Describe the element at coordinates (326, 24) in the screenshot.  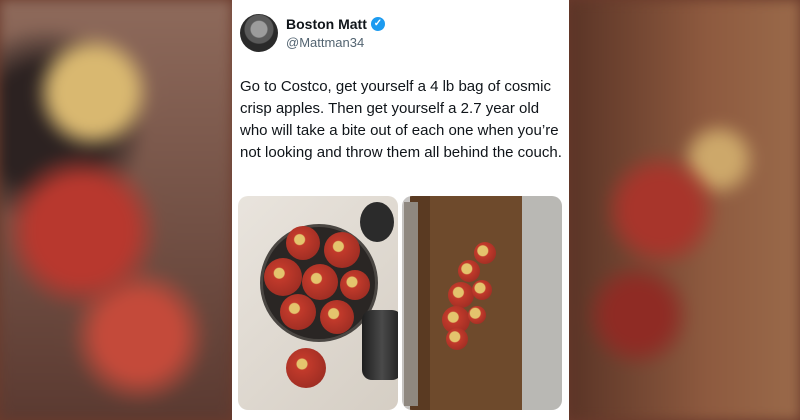
I see `author-name: Boston Matt` at that location.